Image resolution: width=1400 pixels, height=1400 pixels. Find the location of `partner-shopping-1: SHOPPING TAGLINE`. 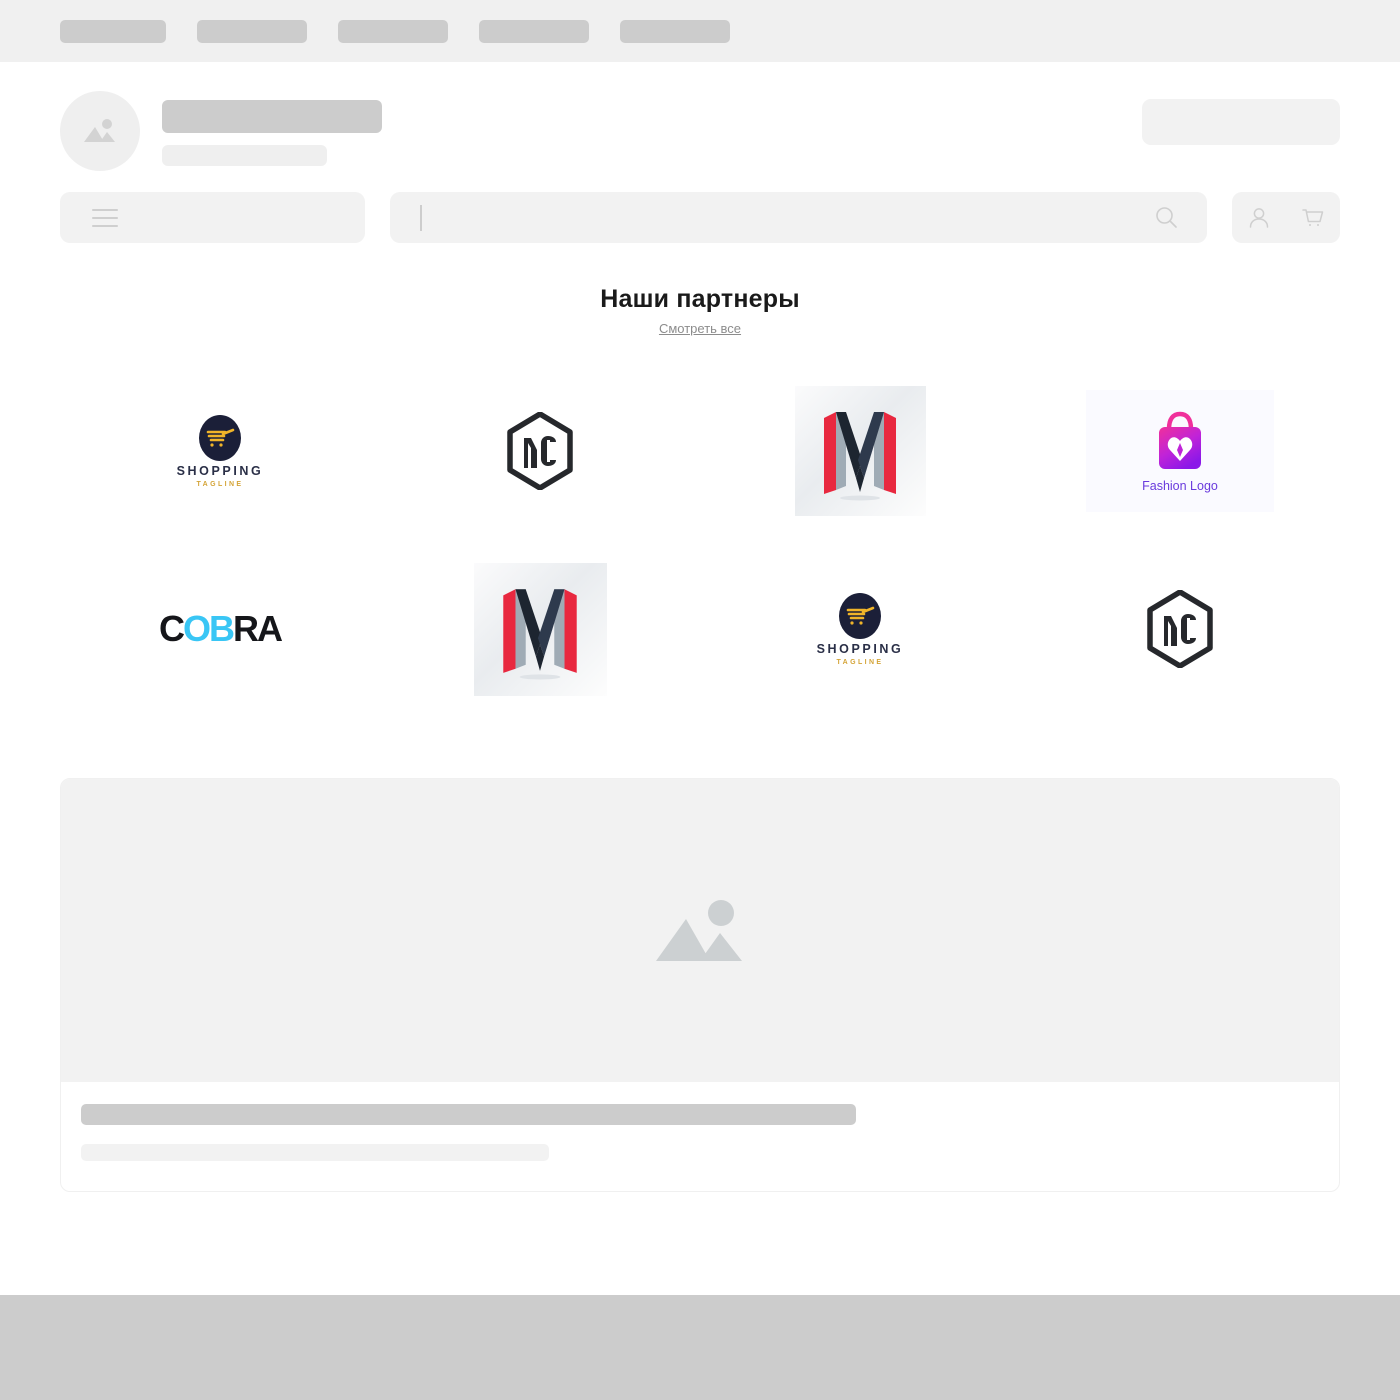

partner-shopping-1: SHOPPING TAGLINE is located at coordinates (220, 451).